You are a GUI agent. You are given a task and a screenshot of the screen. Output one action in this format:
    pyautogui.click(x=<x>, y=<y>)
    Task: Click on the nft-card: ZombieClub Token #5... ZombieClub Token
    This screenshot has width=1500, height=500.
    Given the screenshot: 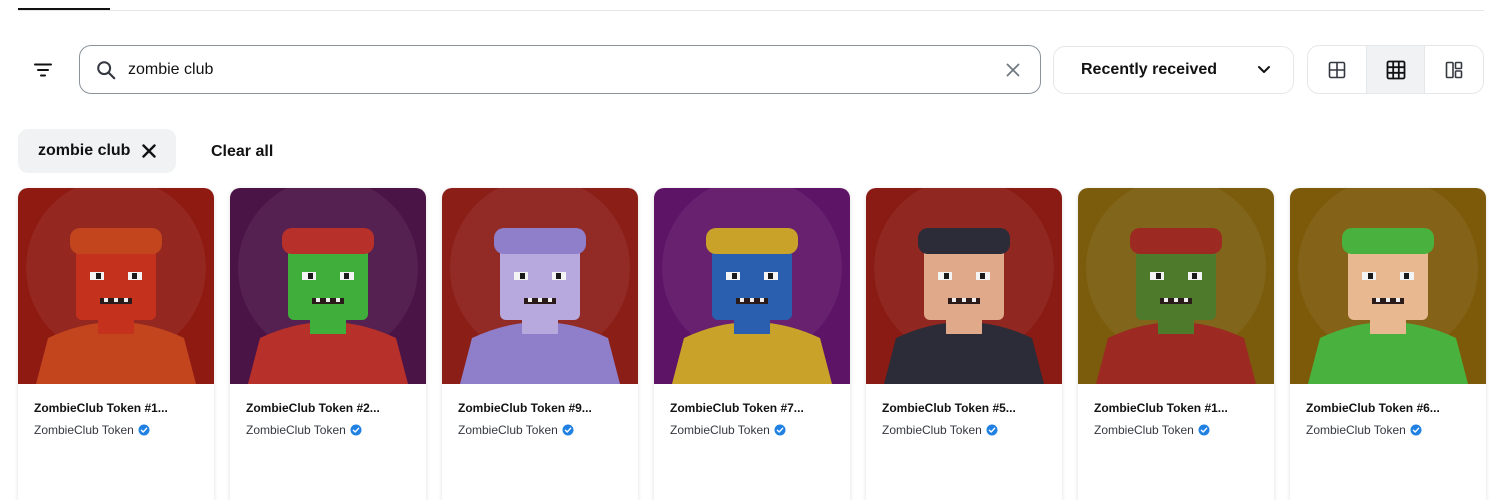 What is the action you would take?
    pyautogui.click(x=964, y=344)
    